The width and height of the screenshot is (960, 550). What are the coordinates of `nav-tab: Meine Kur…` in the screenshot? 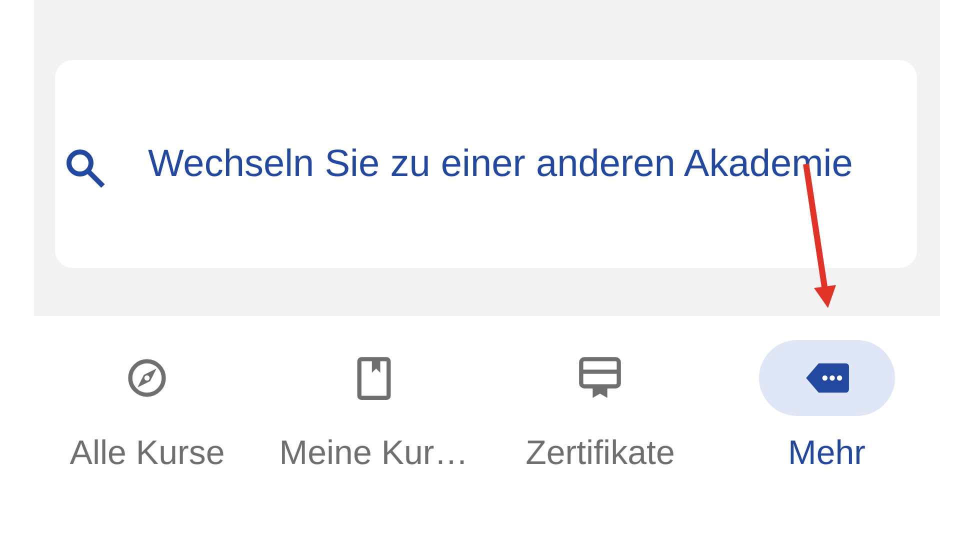 It's located at (373, 406).